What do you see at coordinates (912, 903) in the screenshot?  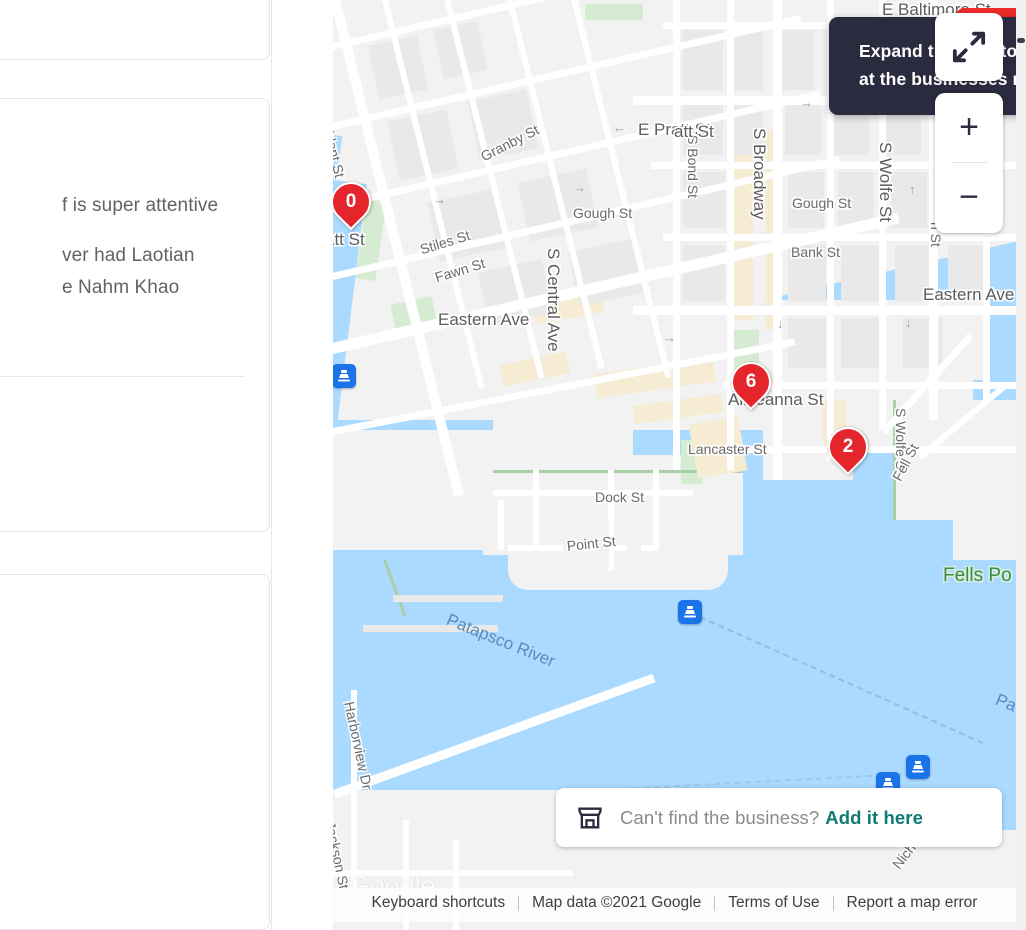 I see `report-map-error-link: Report a map error` at bounding box center [912, 903].